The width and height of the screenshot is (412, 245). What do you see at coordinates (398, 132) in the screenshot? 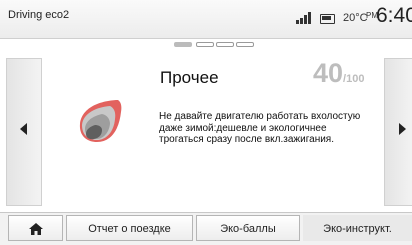
I see `next-page-button` at bounding box center [398, 132].